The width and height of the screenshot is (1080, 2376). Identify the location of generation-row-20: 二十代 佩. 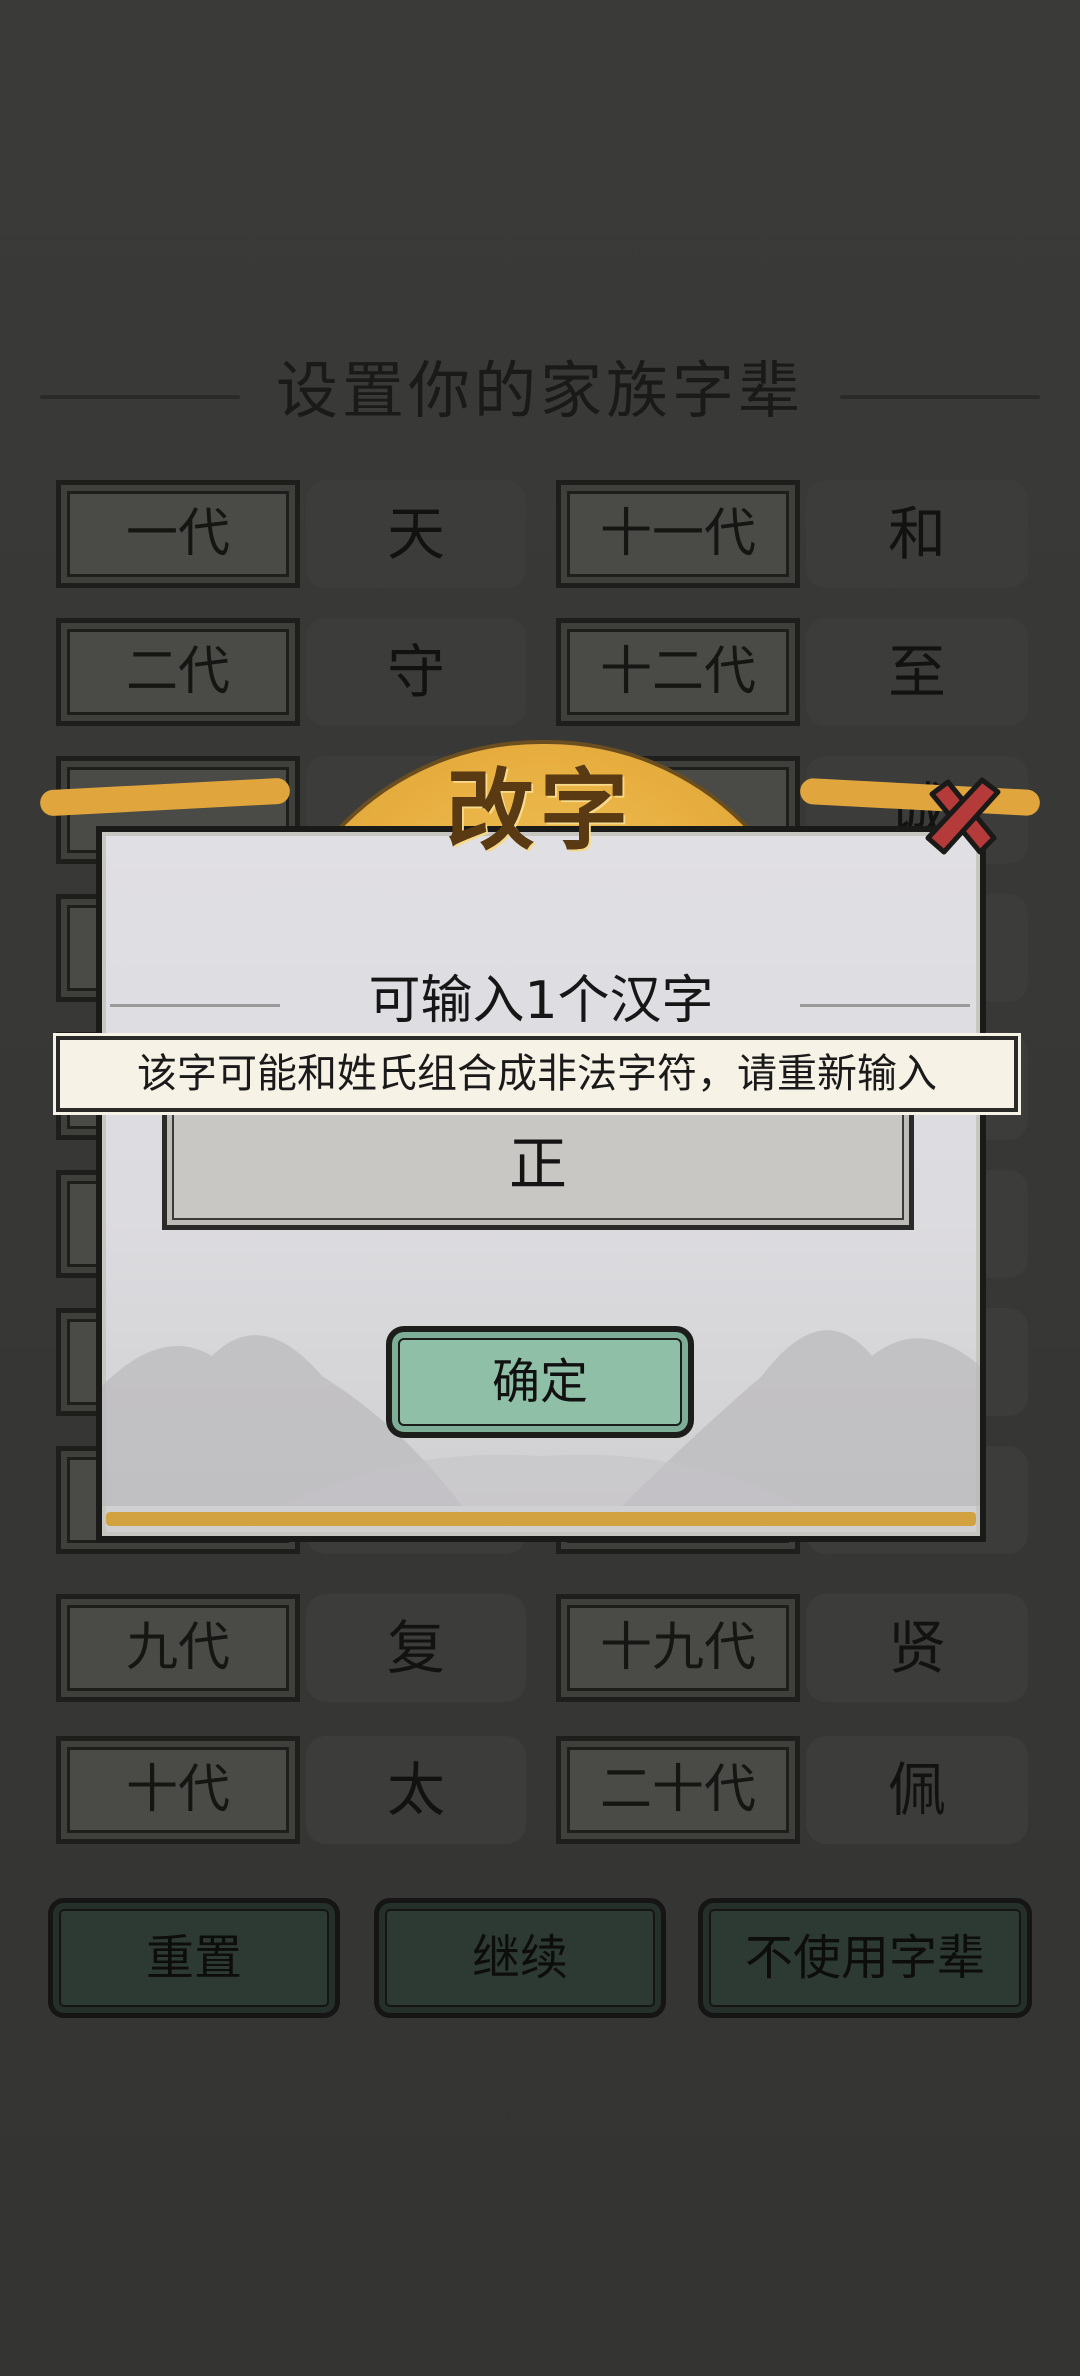
(792, 1790).